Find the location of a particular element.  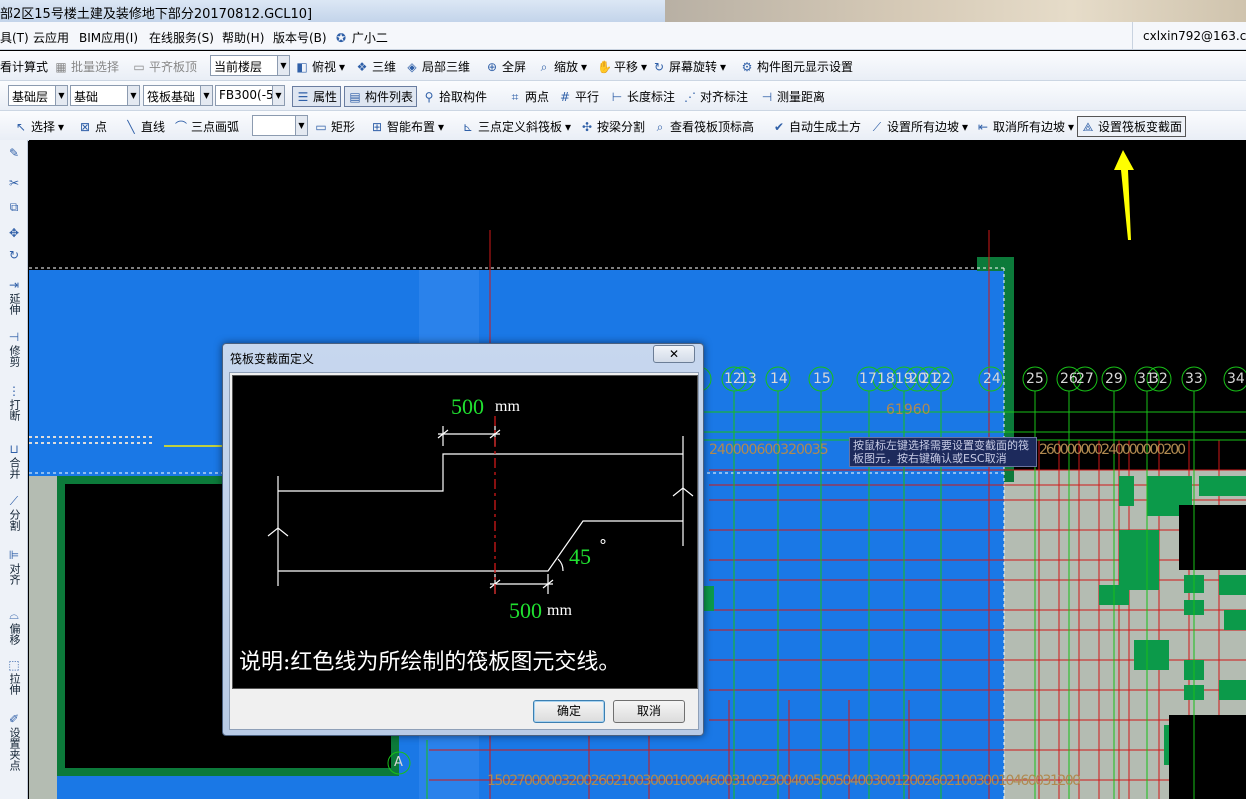

angle-value: 45 is located at coordinates (580, 556).